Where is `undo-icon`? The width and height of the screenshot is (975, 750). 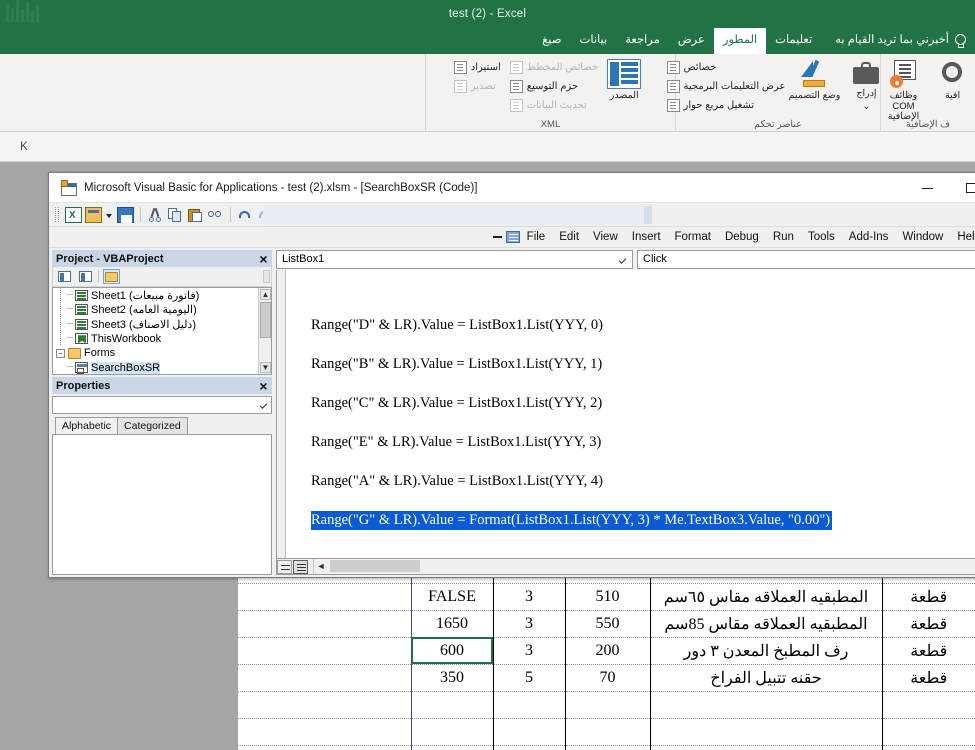 undo-icon is located at coordinates (245, 215).